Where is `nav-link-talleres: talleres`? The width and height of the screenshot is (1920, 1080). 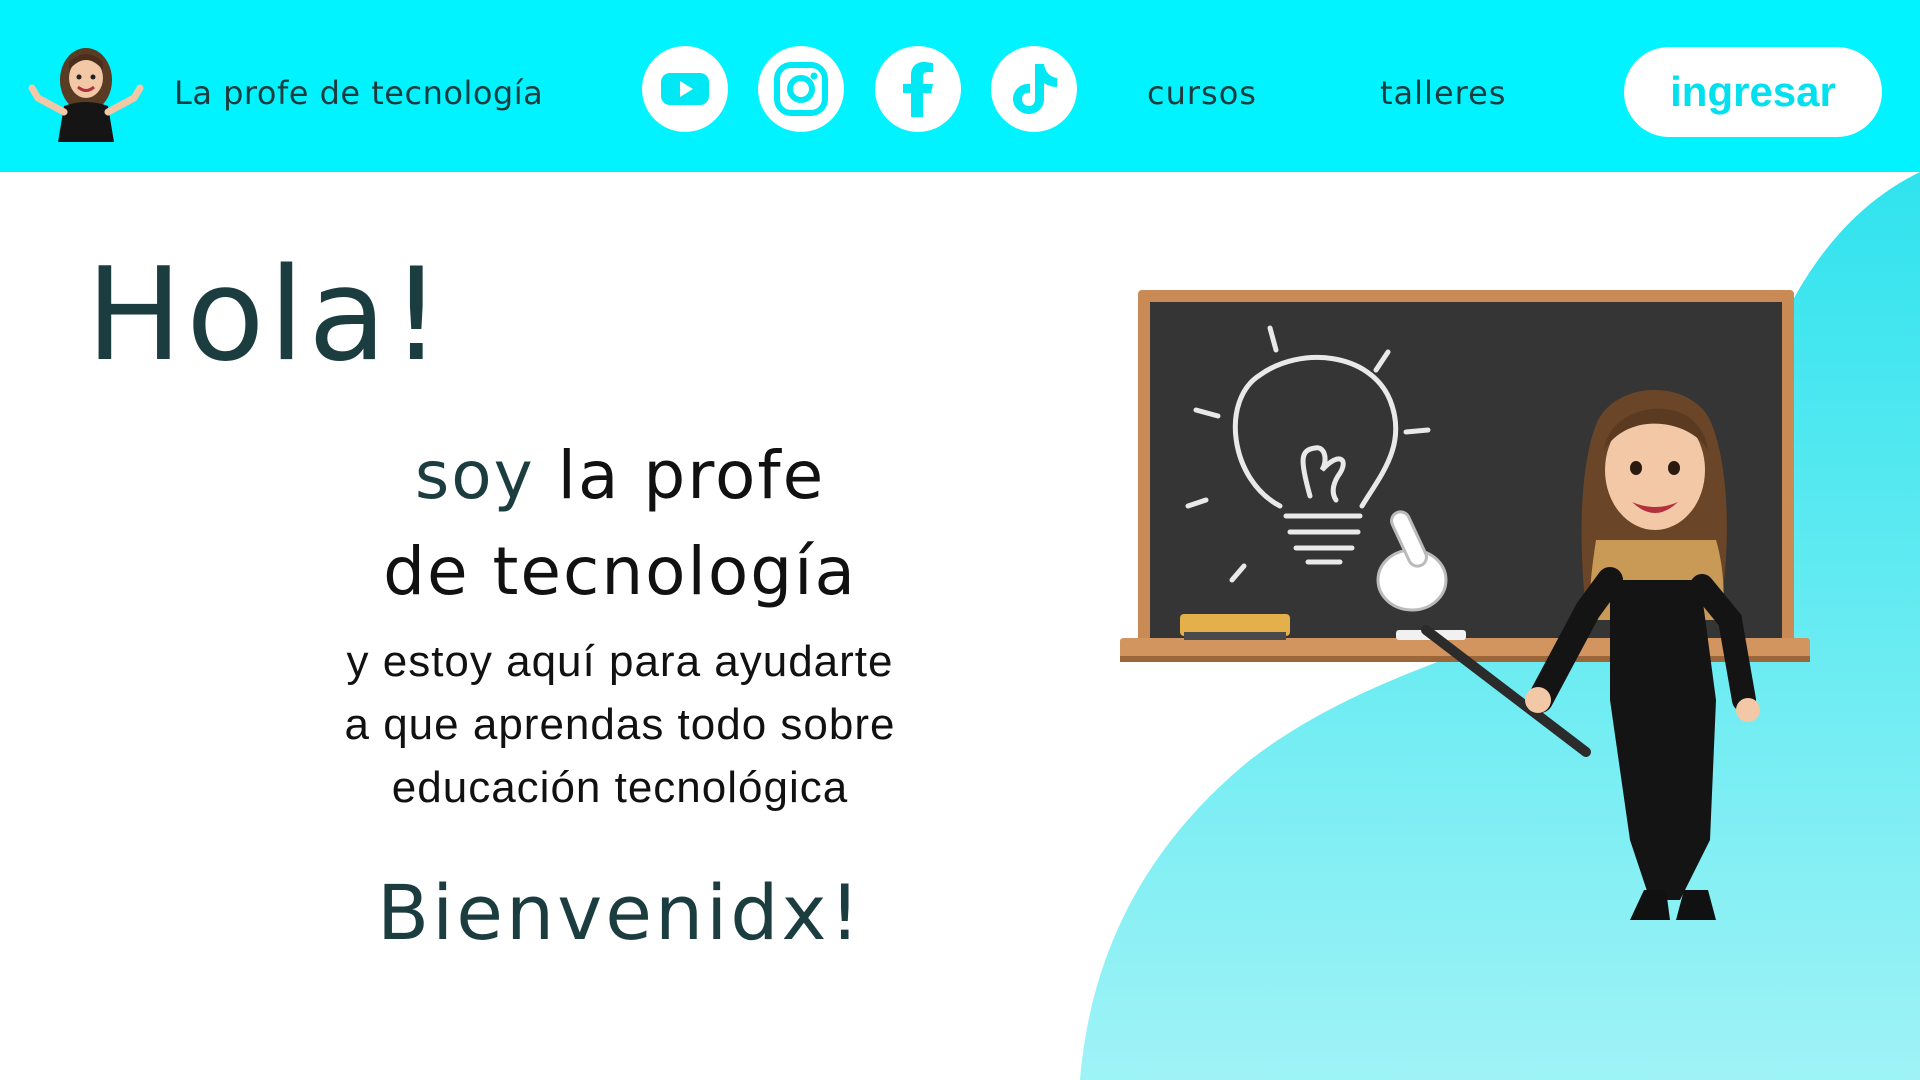 nav-link-talleres: talleres is located at coordinates (1443, 93).